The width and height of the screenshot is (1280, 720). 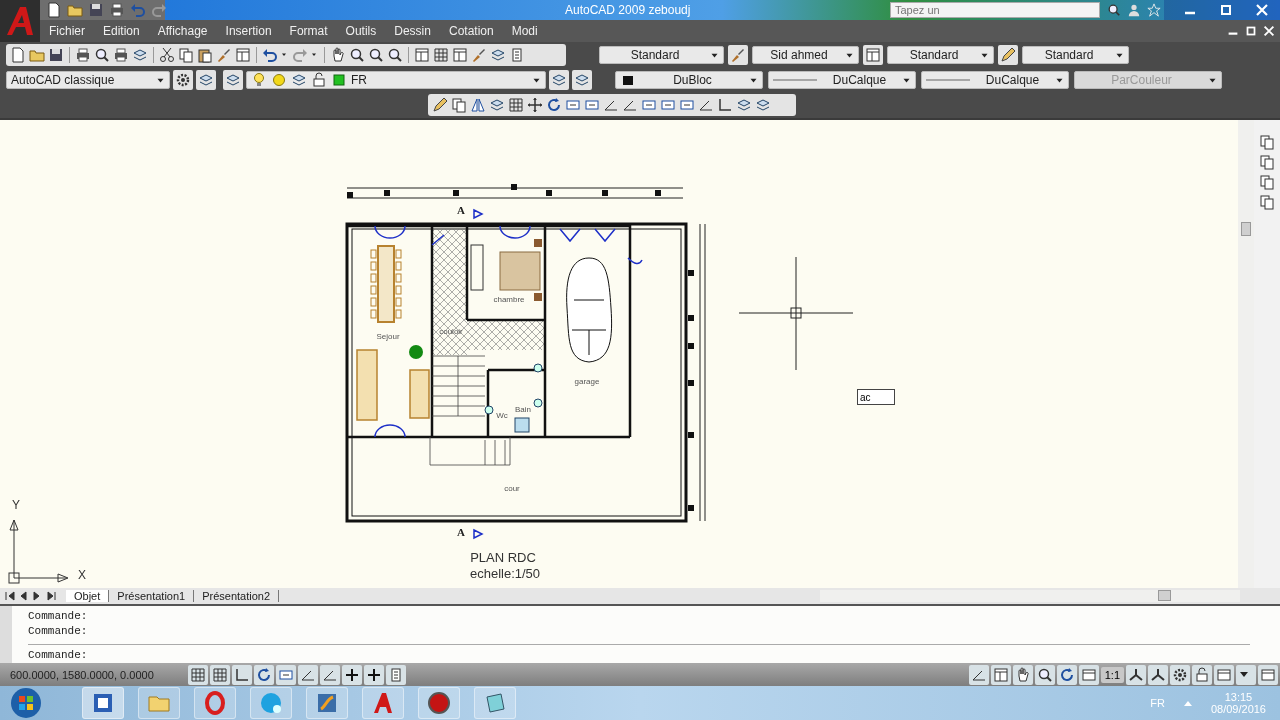 I want to click on pencil-icon, so click(x=440, y=105).